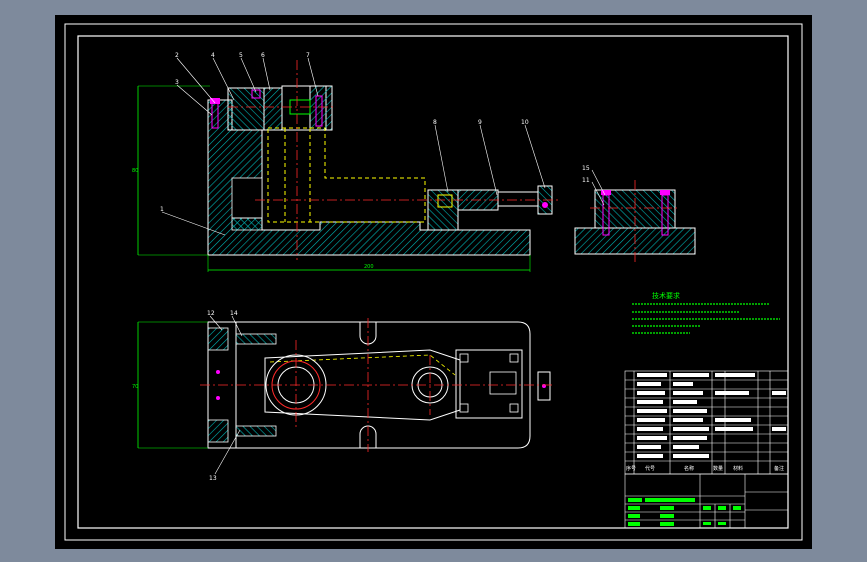  What do you see at coordinates (666, 295) in the screenshot?
I see `notes-title: 技术要求` at bounding box center [666, 295].